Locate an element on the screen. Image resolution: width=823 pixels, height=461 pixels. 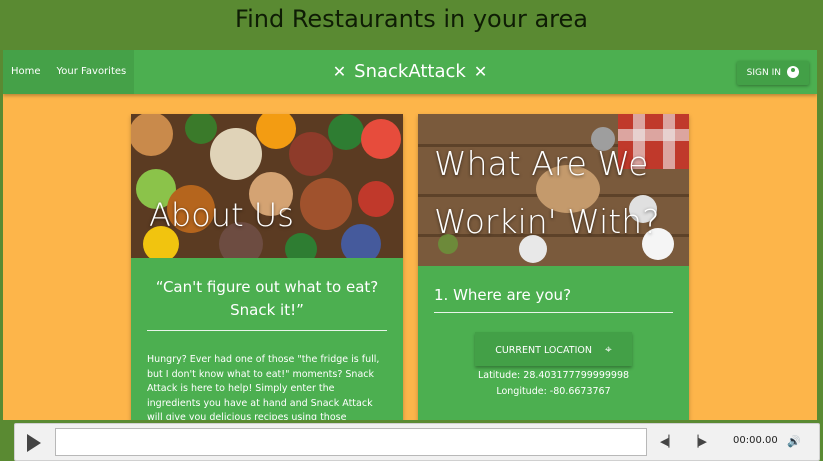
kitchen-table-image: What Are We Workin' With? is located at coordinates (553, 190).